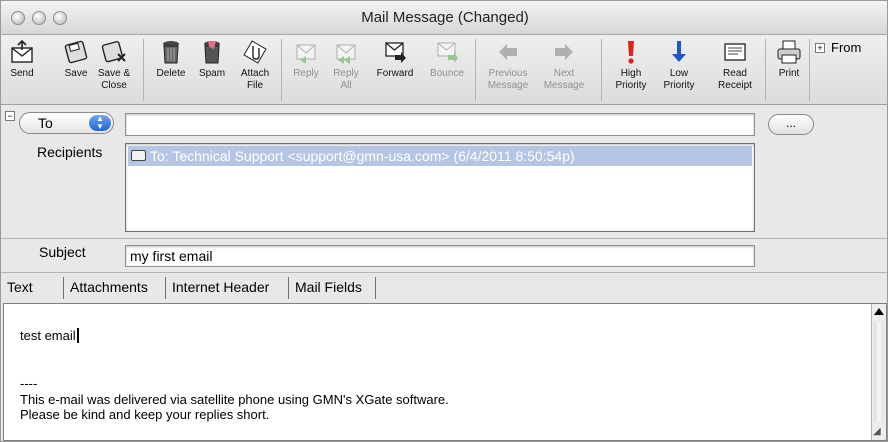  Describe the element at coordinates (564, 79) in the screenshot. I see `next-message-label: Next Message` at that location.